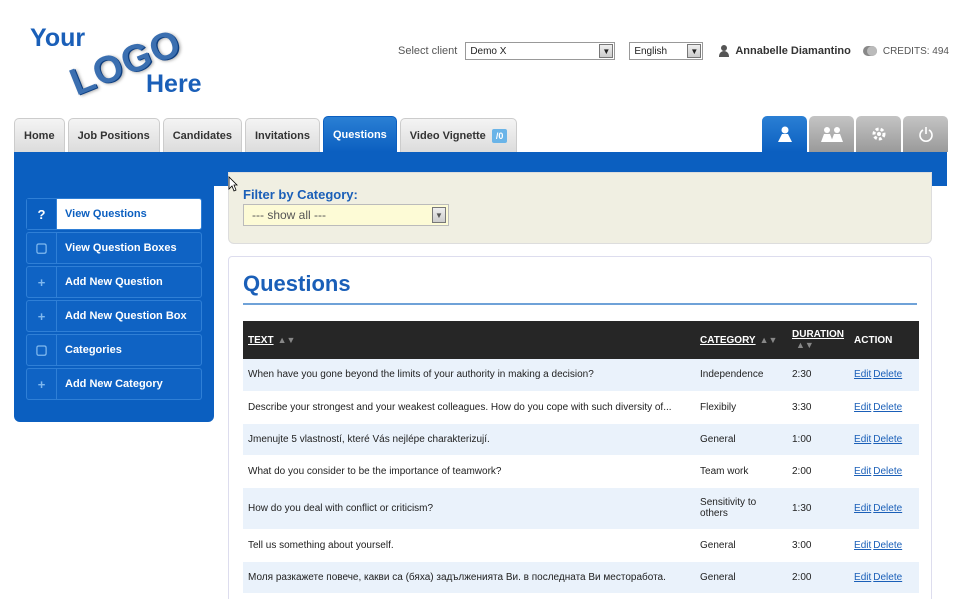 Image resolution: width=962 pixels, height=599 pixels. I want to click on column-header-category: CATEGORY ▲▼, so click(741, 340).